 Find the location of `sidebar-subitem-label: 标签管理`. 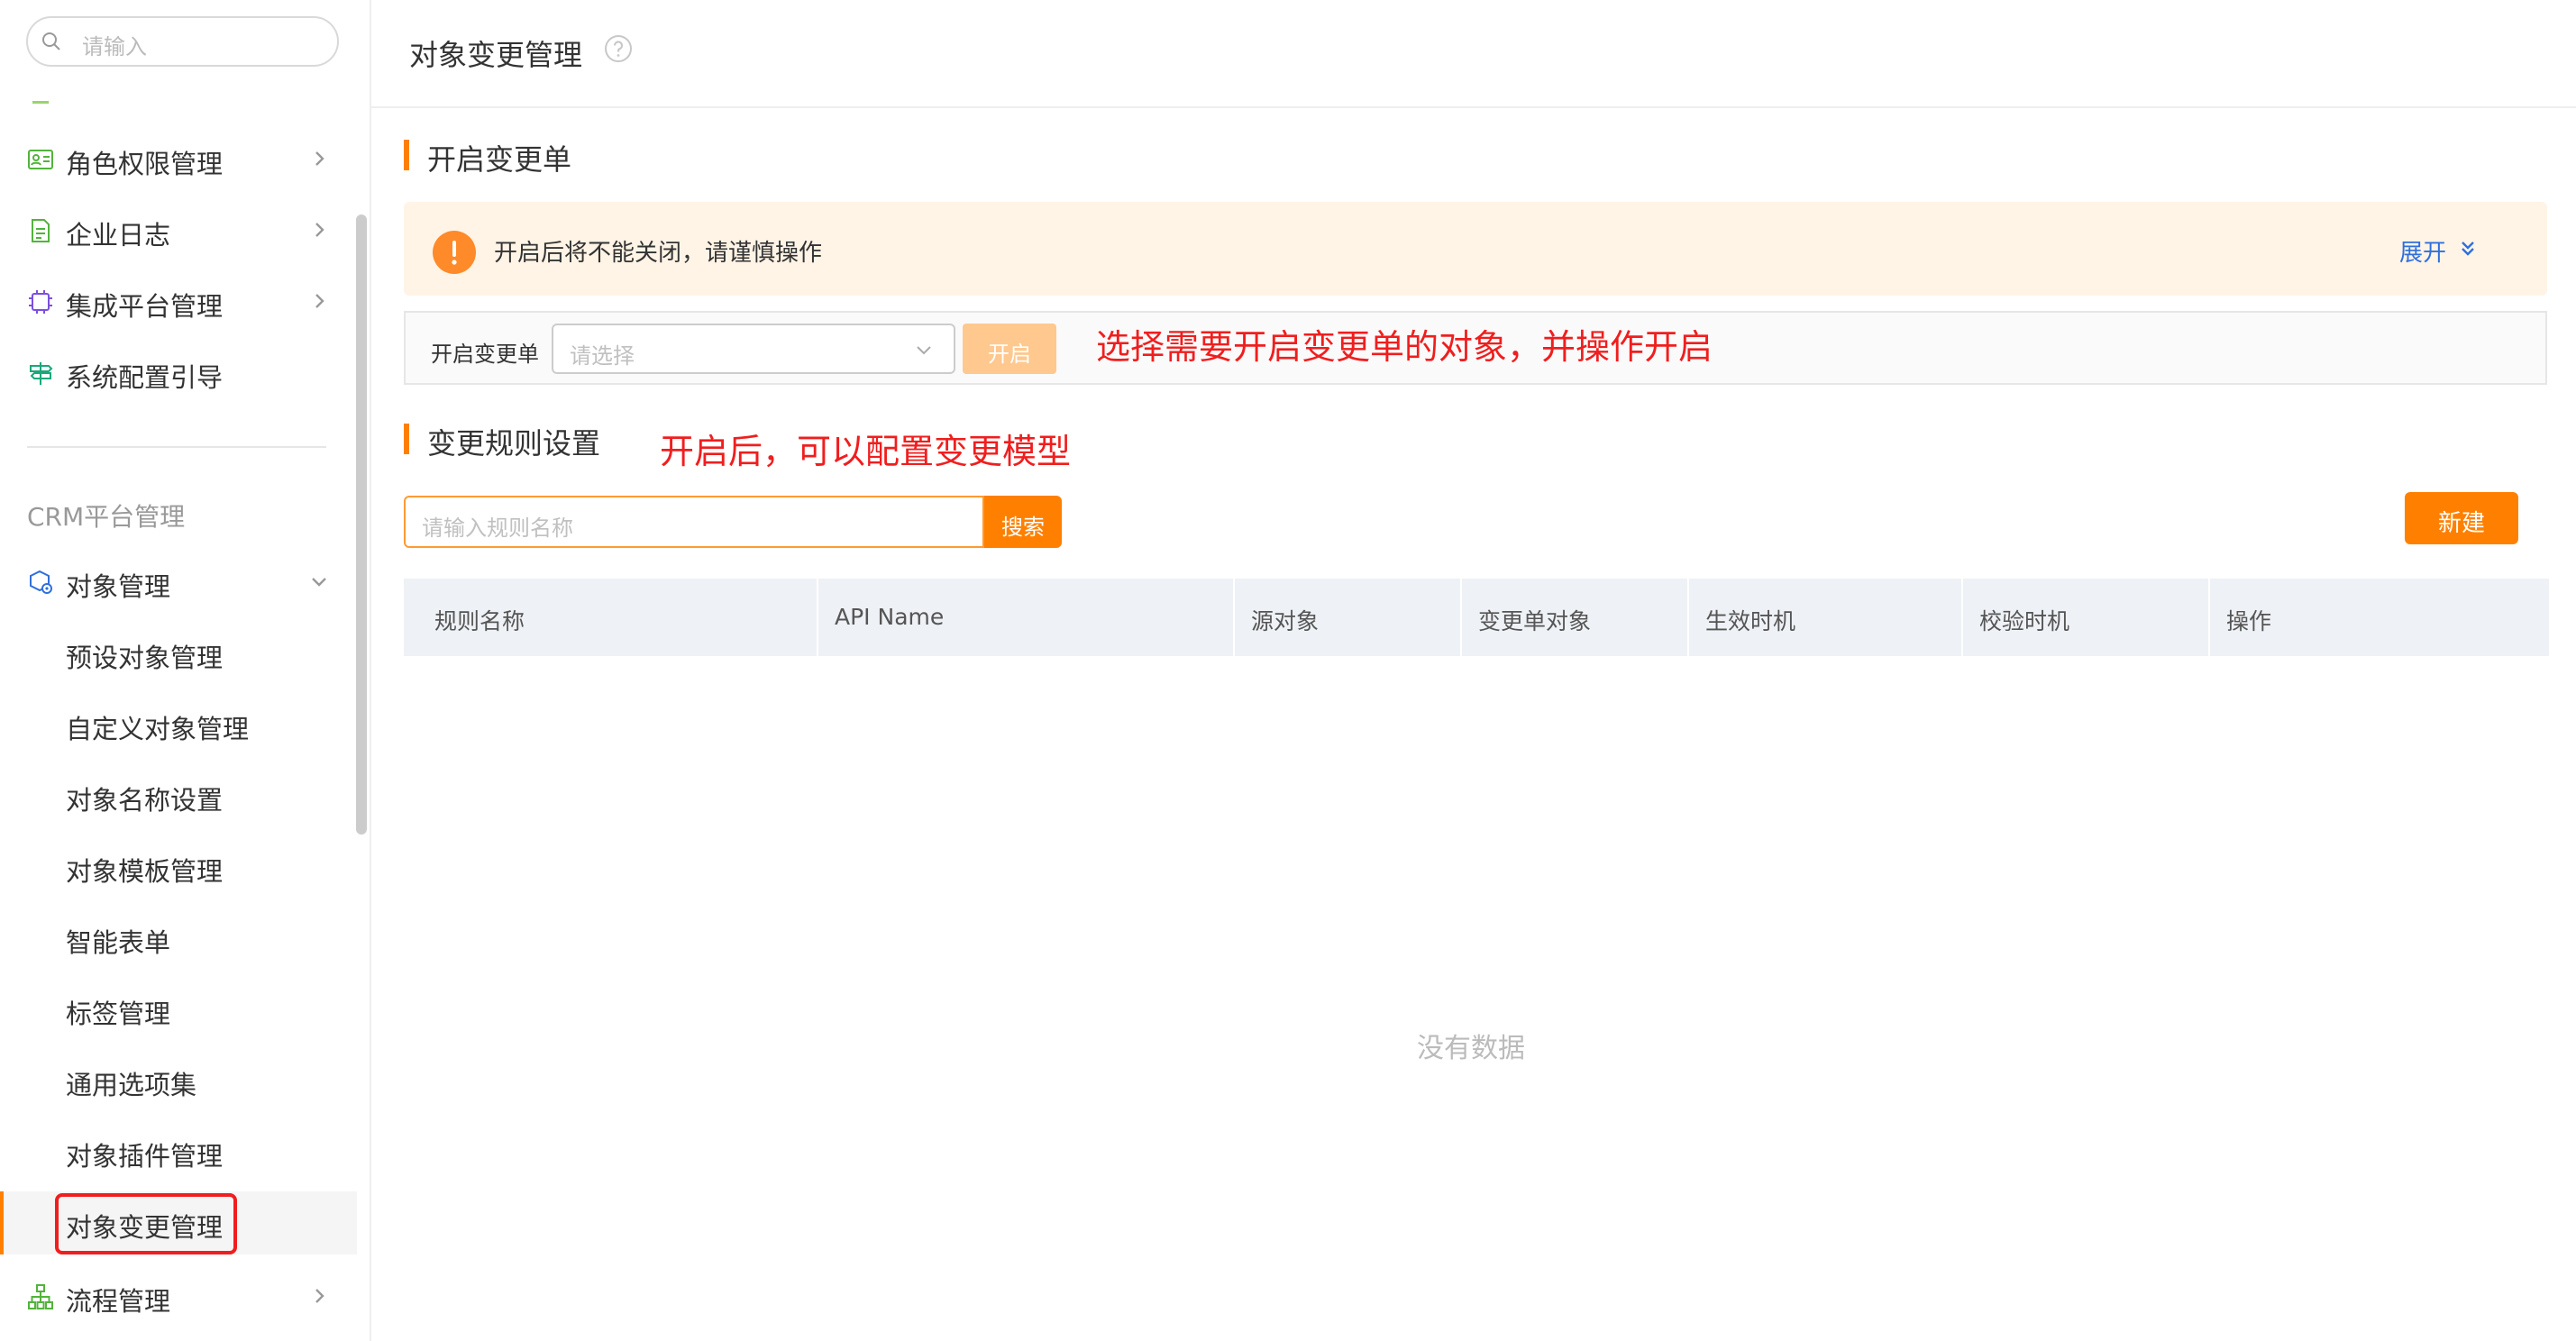

sidebar-subitem-label: 标签管理 is located at coordinates (118, 1014).